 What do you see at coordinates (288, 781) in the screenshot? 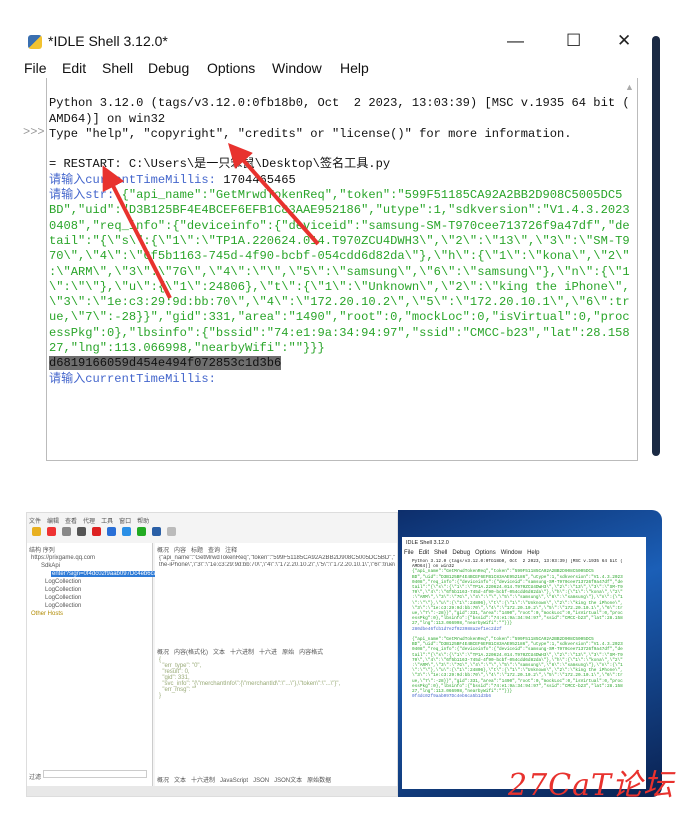
I see `view-tab: JSON文本` at bounding box center [288, 781].